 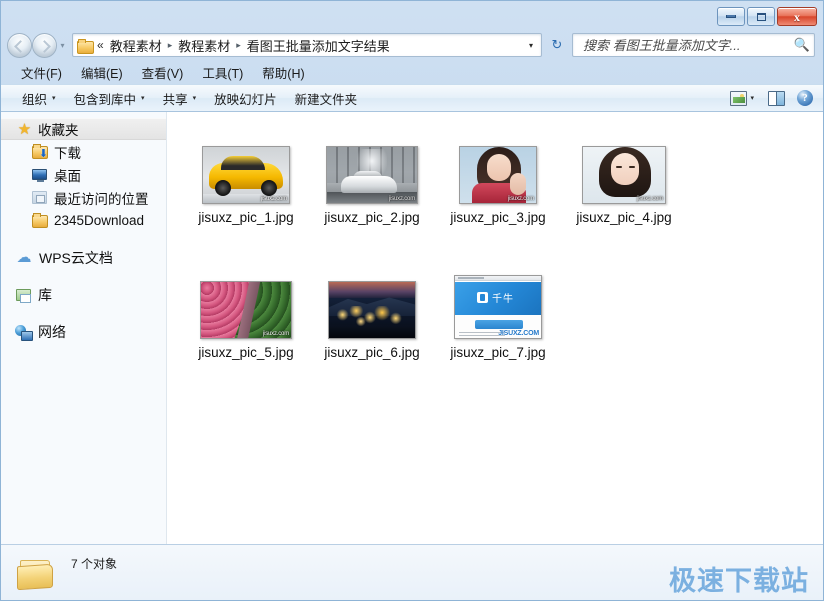 What do you see at coordinates (83, 151) in the screenshot?
I see `sidebar-item-downloads: ⬇ 下载` at bounding box center [83, 151].